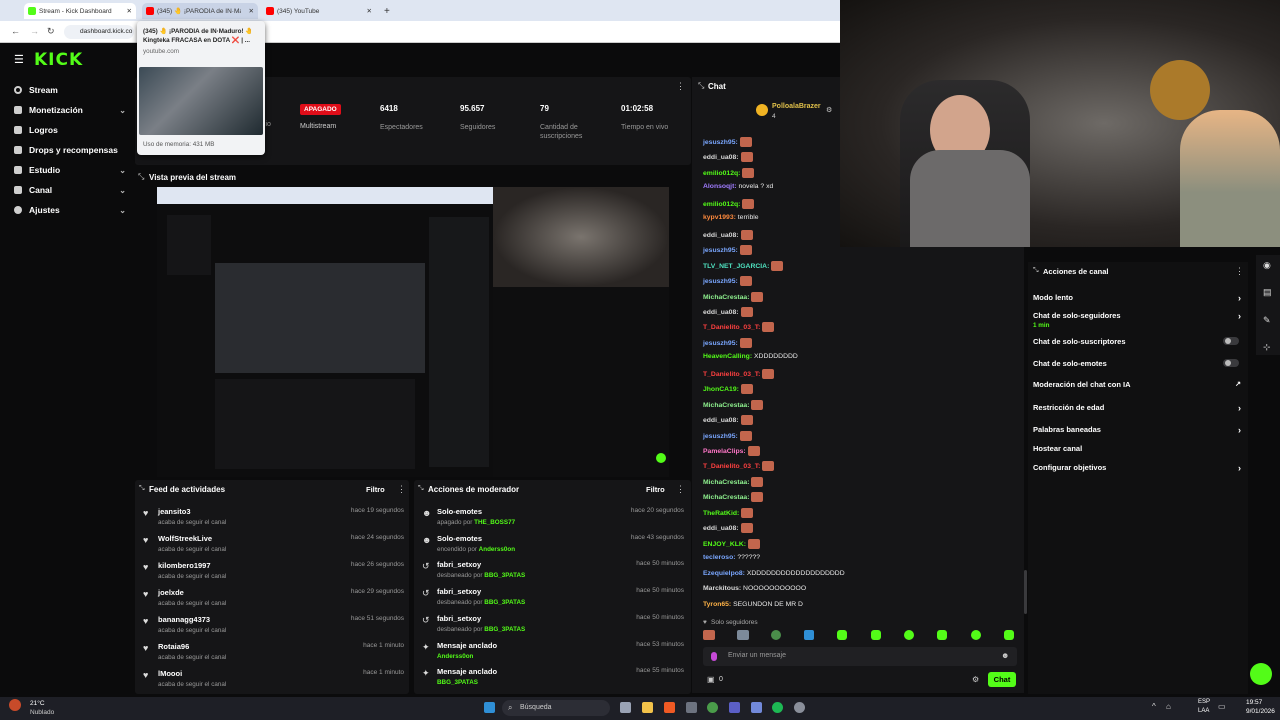  What do you see at coordinates (1139, 320) in the screenshot?
I see `channel-action-item: Chat de solo-seguidores 1 min ›` at bounding box center [1139, 320].